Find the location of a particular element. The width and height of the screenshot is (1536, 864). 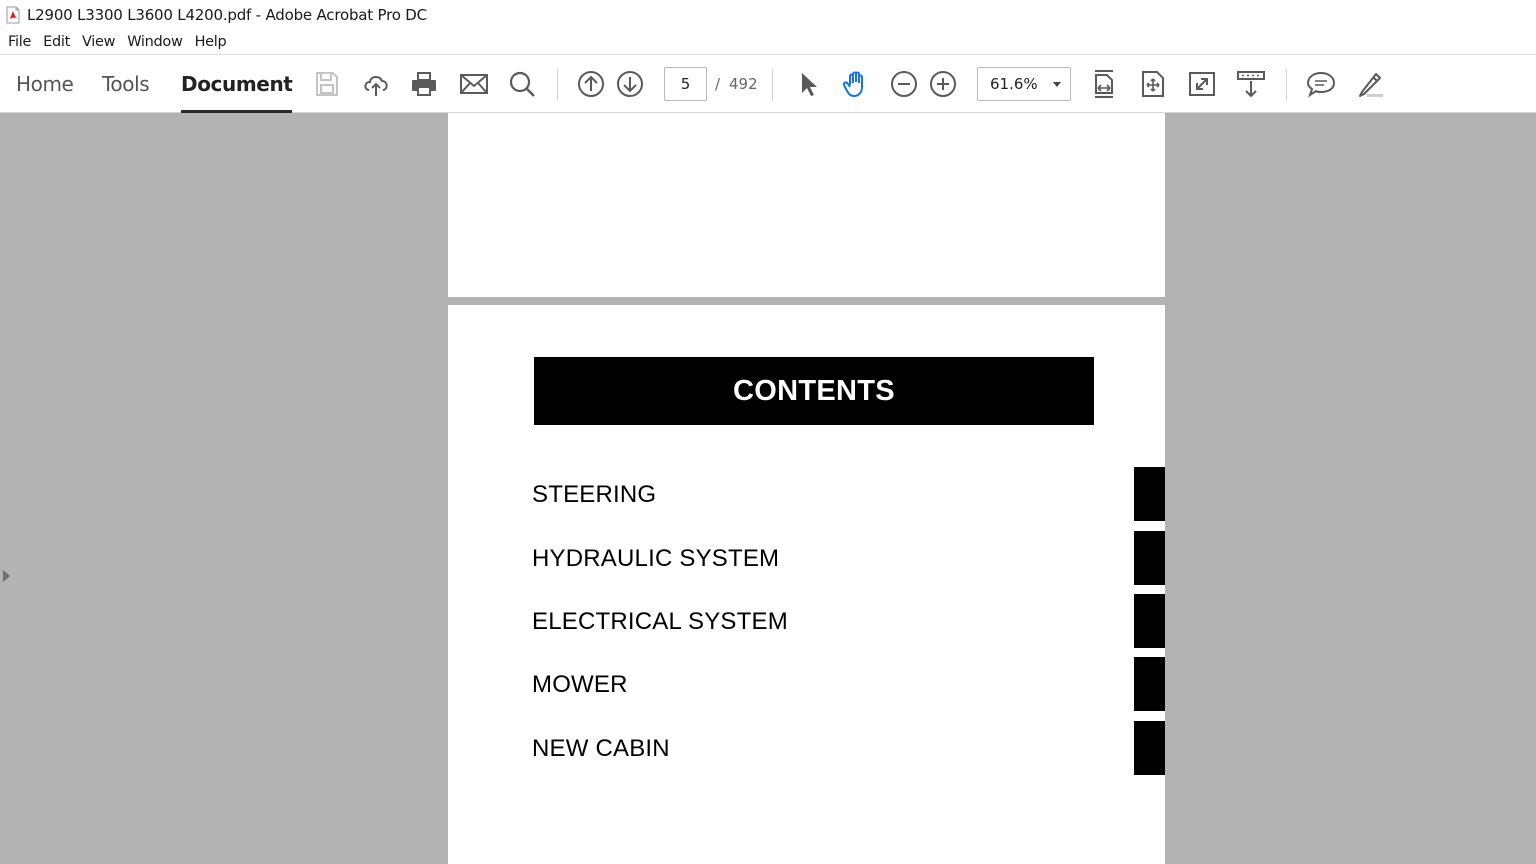

save-icon is located at coordinates (327, 84).